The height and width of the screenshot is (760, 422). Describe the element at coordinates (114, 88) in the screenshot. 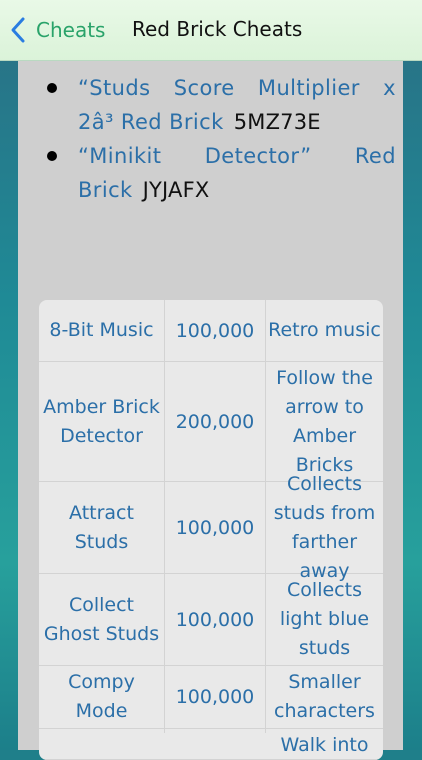

I see `list-item-word: “Studs` at that location.